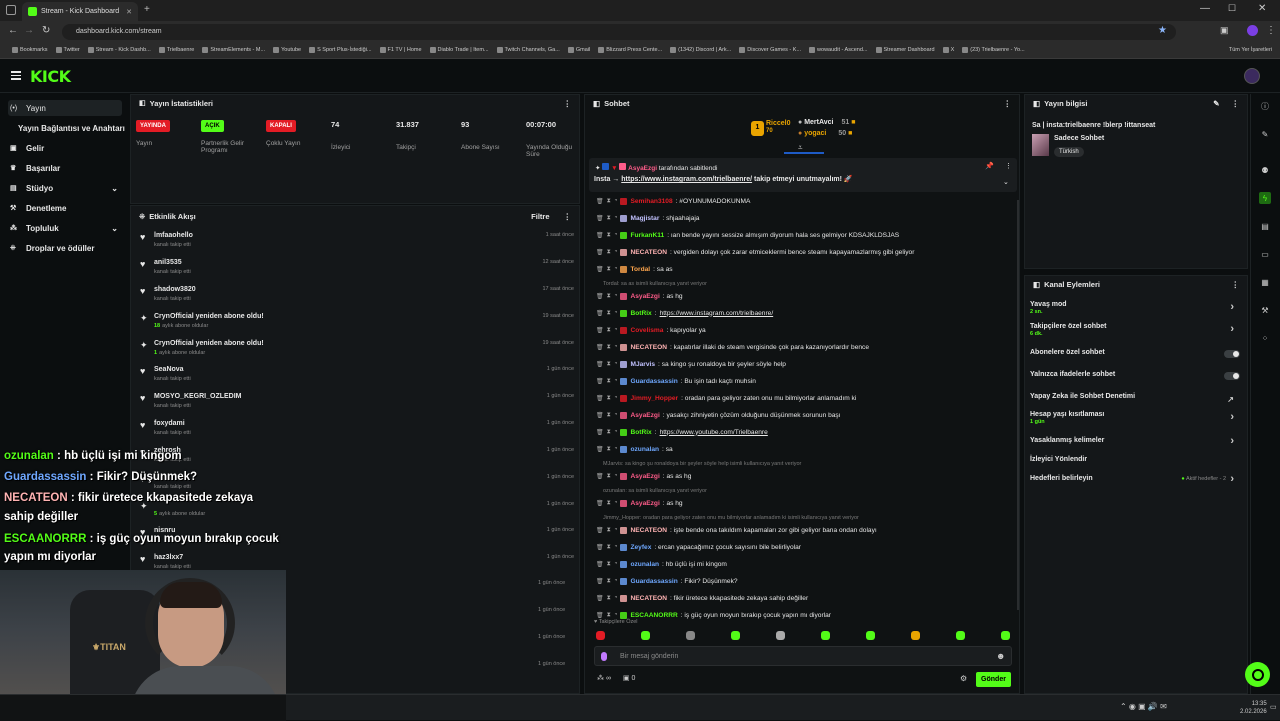 This screenshot has width=1280, height=721. I want to click on user-avatar, so click(1252, 76).